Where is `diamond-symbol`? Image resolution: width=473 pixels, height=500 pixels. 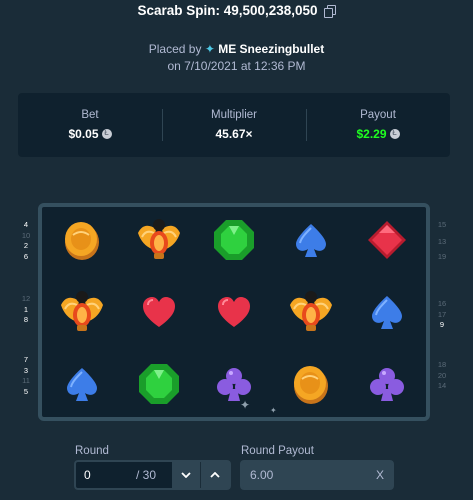 diamond-symbol is located at coordinates (387, 240).